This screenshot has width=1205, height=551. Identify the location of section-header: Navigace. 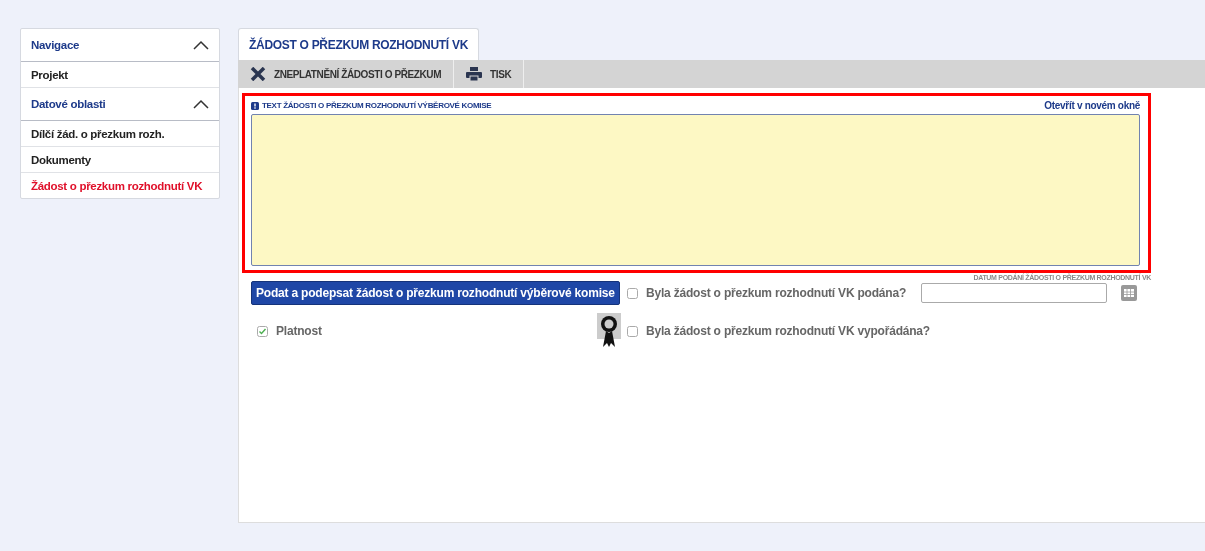
(120, 45).